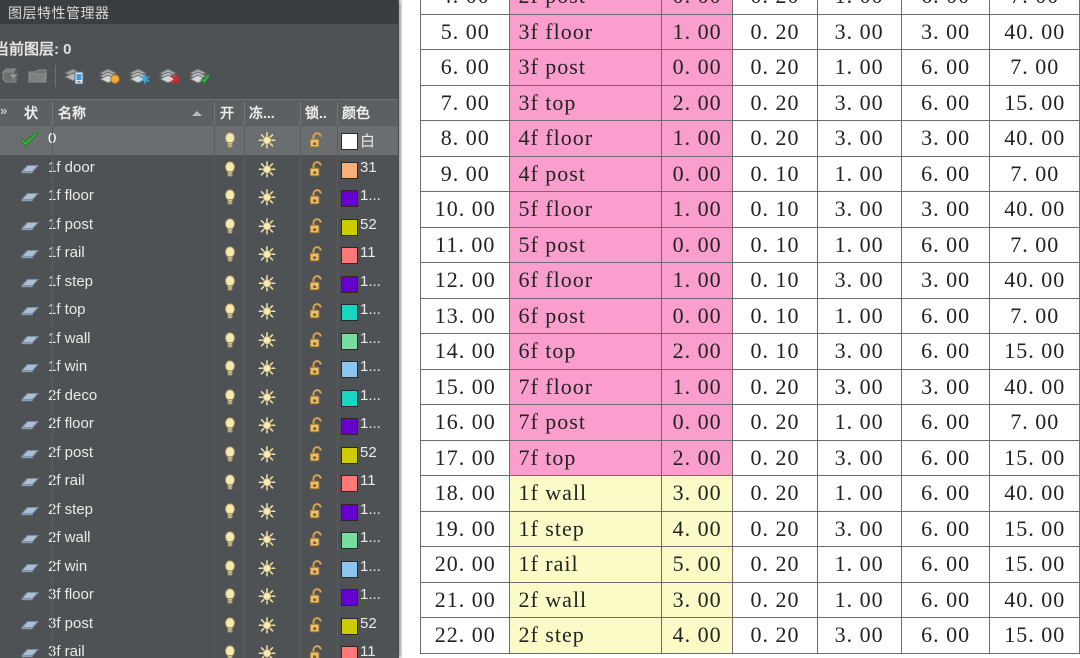 The image size is (1080, 658). I want to click on layer-name: 1f door, so click(71, 167).